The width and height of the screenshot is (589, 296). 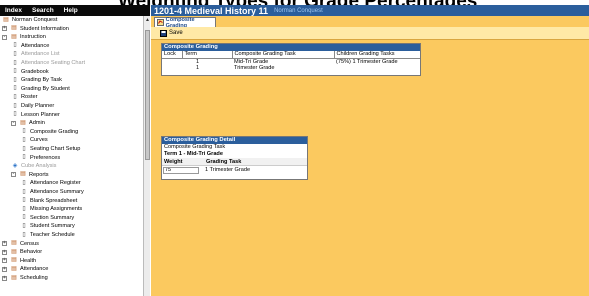 What do you see at coordinates (234, 170) in the screenshot?
I see `detail-row: 1 Trimester Grade` at bounding box center [234, 170].